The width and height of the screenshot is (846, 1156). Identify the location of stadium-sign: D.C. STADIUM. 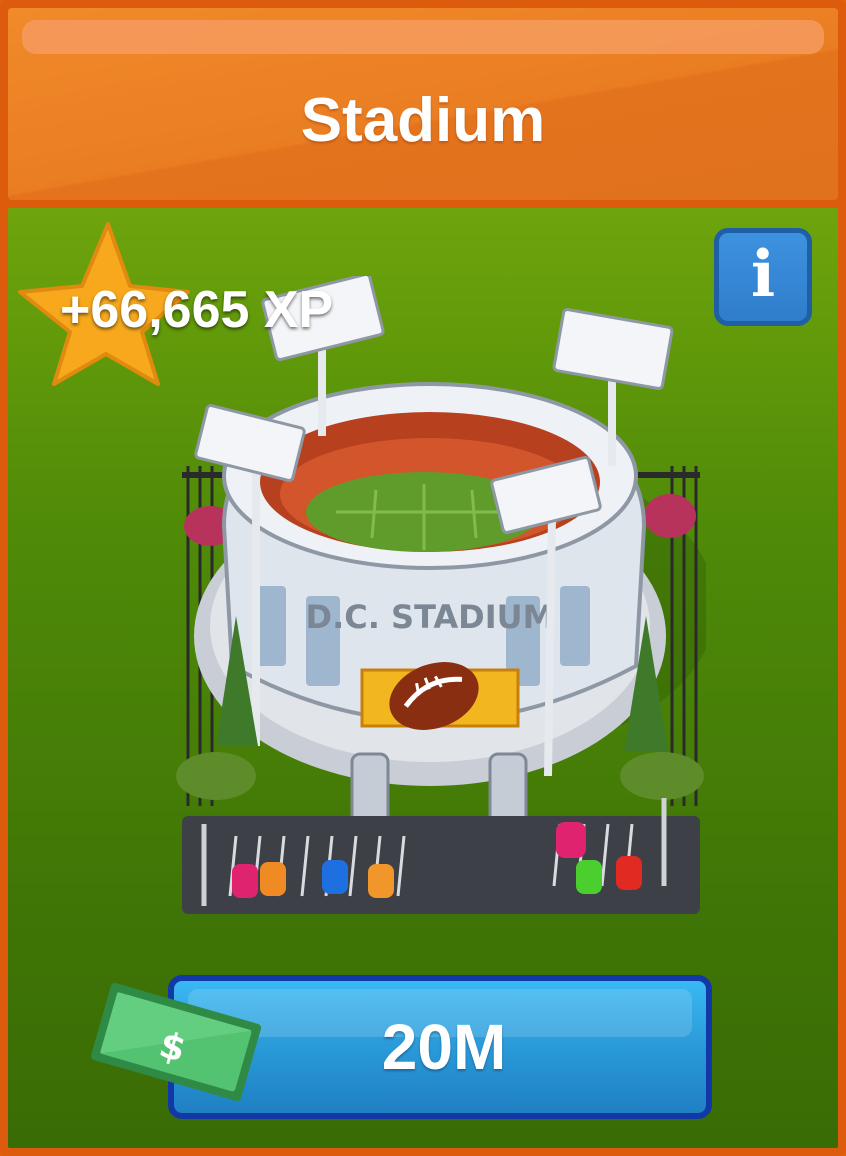
(430, 617).